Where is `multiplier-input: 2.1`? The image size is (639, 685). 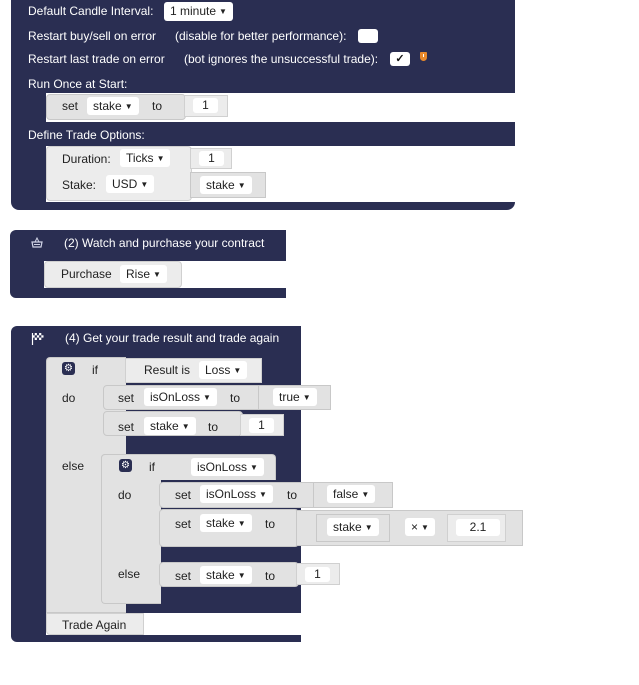 multiplier-input: 2.1 is located at coordinates (478, 527).